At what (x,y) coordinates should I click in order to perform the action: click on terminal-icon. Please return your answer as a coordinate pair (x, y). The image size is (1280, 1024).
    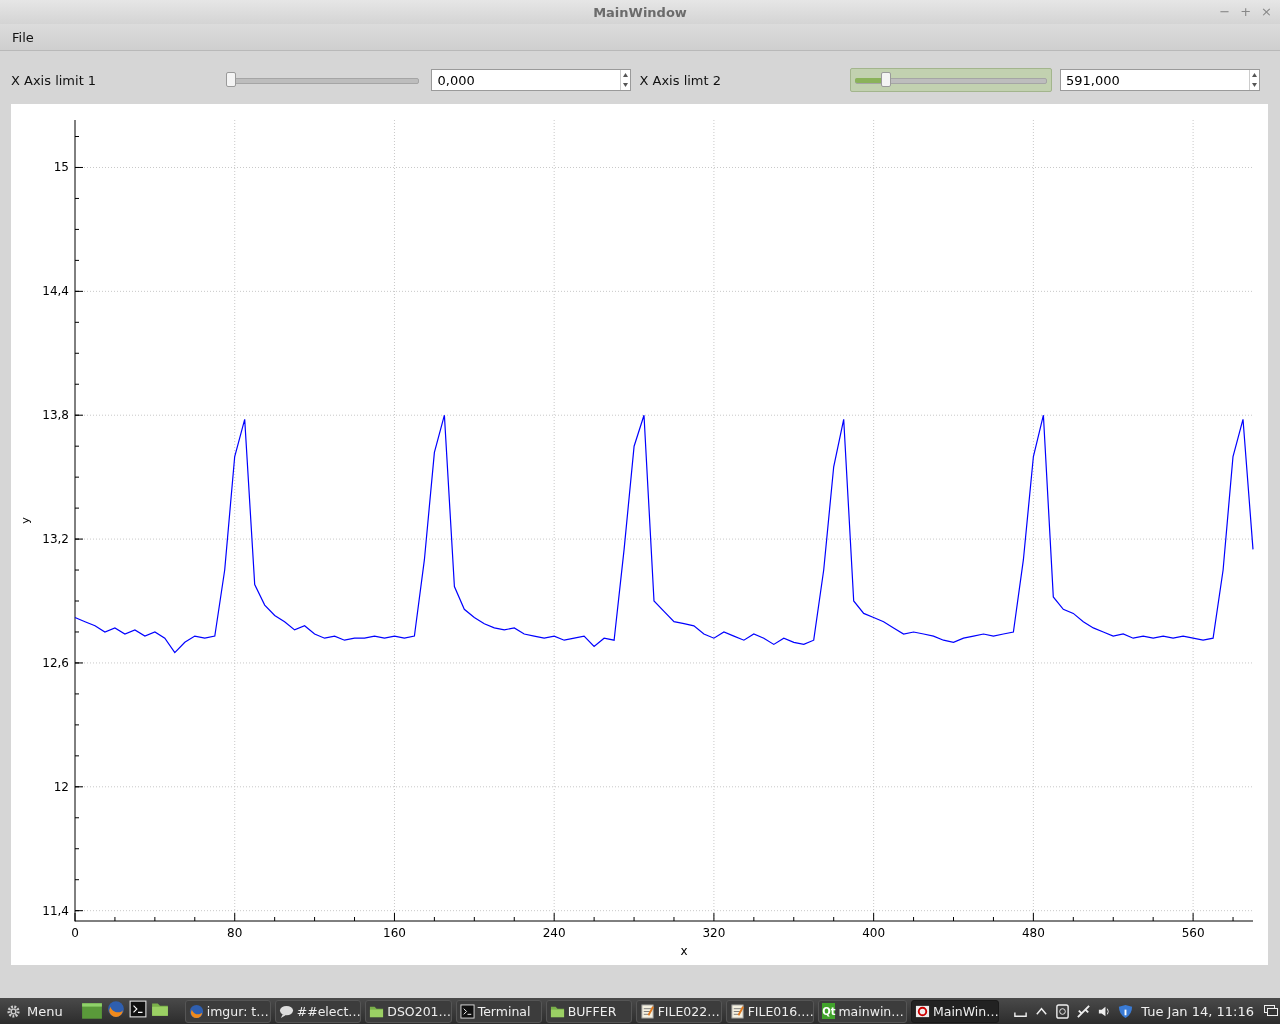
    Looking at the image, I should click on (467, 1011).